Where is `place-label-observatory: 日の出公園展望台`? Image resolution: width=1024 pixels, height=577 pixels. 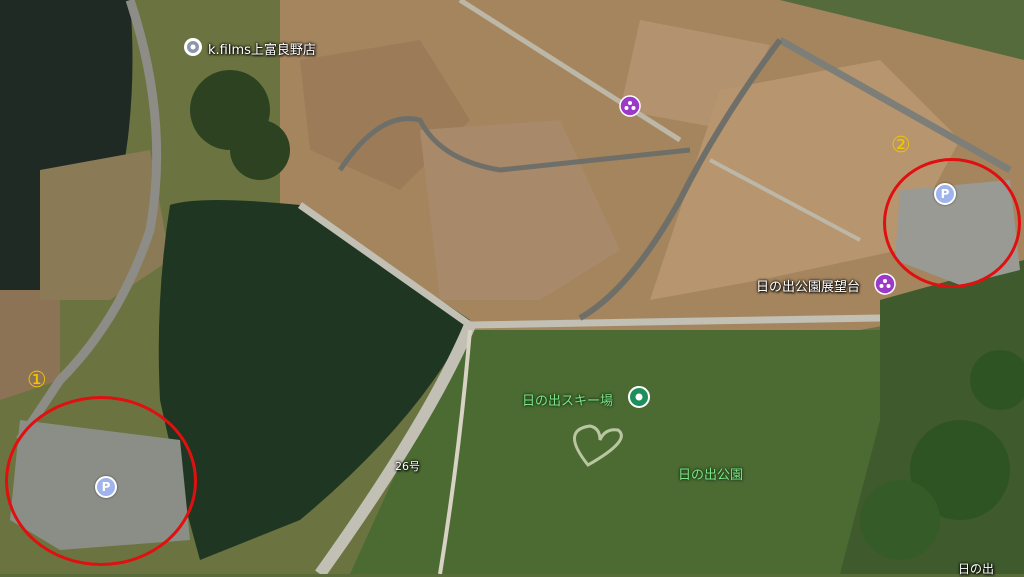 place-label-observatory: 日の出公園展望台 is located at coordinates (808, 285).